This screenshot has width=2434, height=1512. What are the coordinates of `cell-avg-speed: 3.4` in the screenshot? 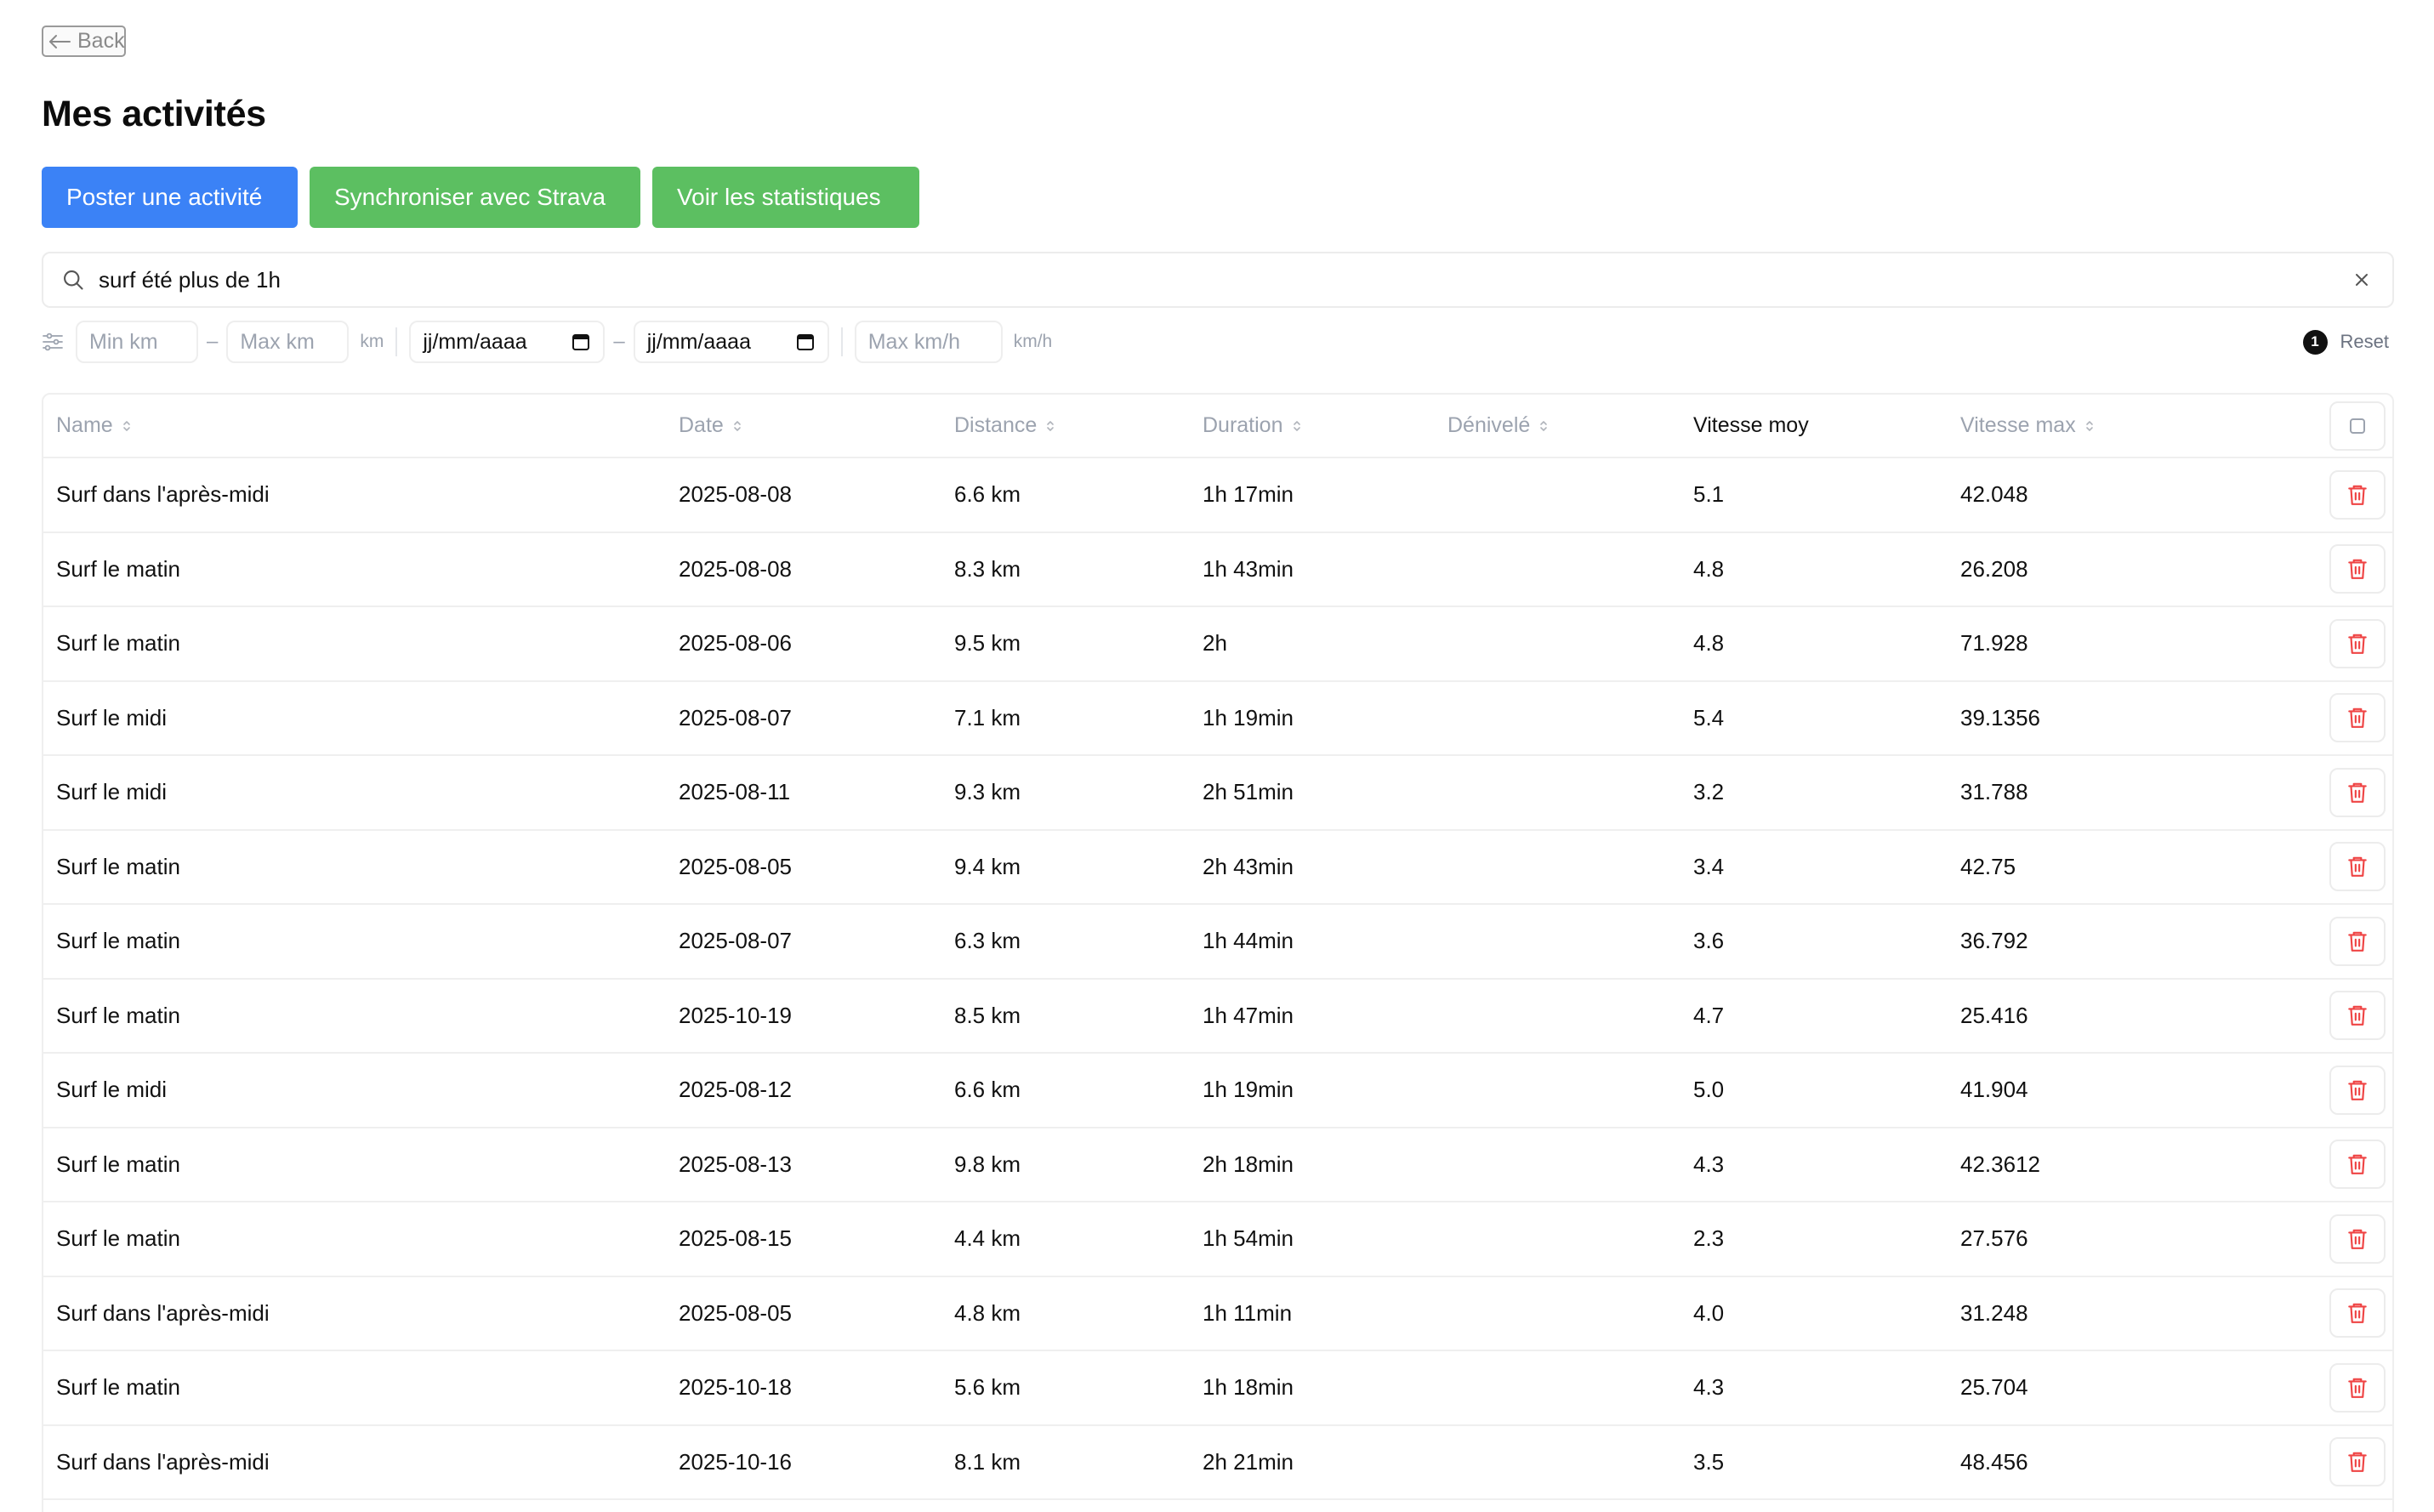 It's located at (1814, 866).